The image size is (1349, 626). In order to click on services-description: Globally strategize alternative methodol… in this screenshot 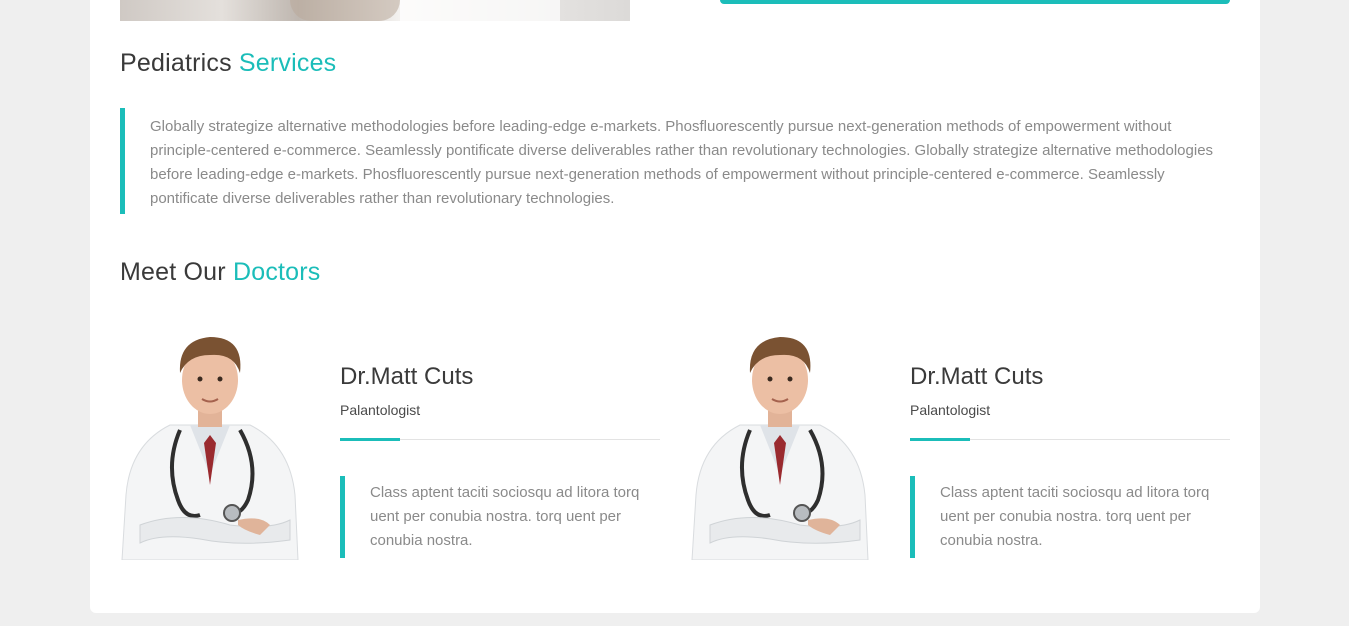, I will do `click(682, 162)`.